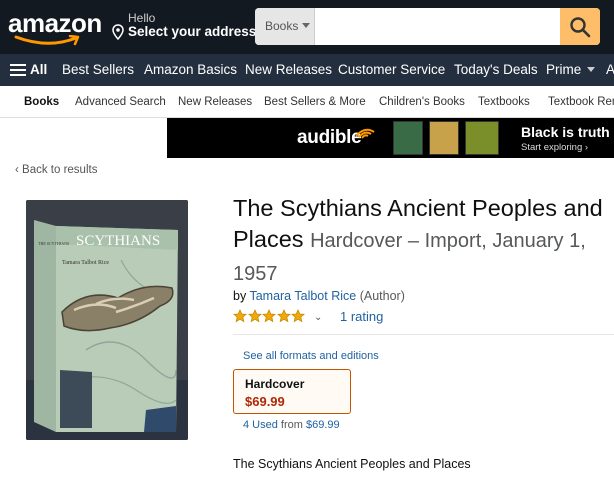  What do you see at coordinates (47, 40) in the screenshot?
I see `logo-smile-icon` at bounding box center [47, 40].